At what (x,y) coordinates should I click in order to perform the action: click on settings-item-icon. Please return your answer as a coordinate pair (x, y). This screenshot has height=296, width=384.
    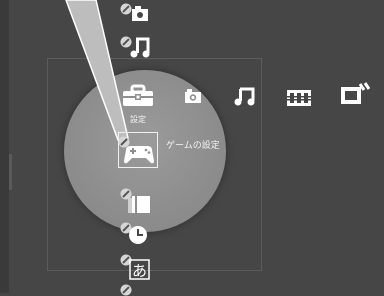
    Looking at the image, I should click on (128, 290).